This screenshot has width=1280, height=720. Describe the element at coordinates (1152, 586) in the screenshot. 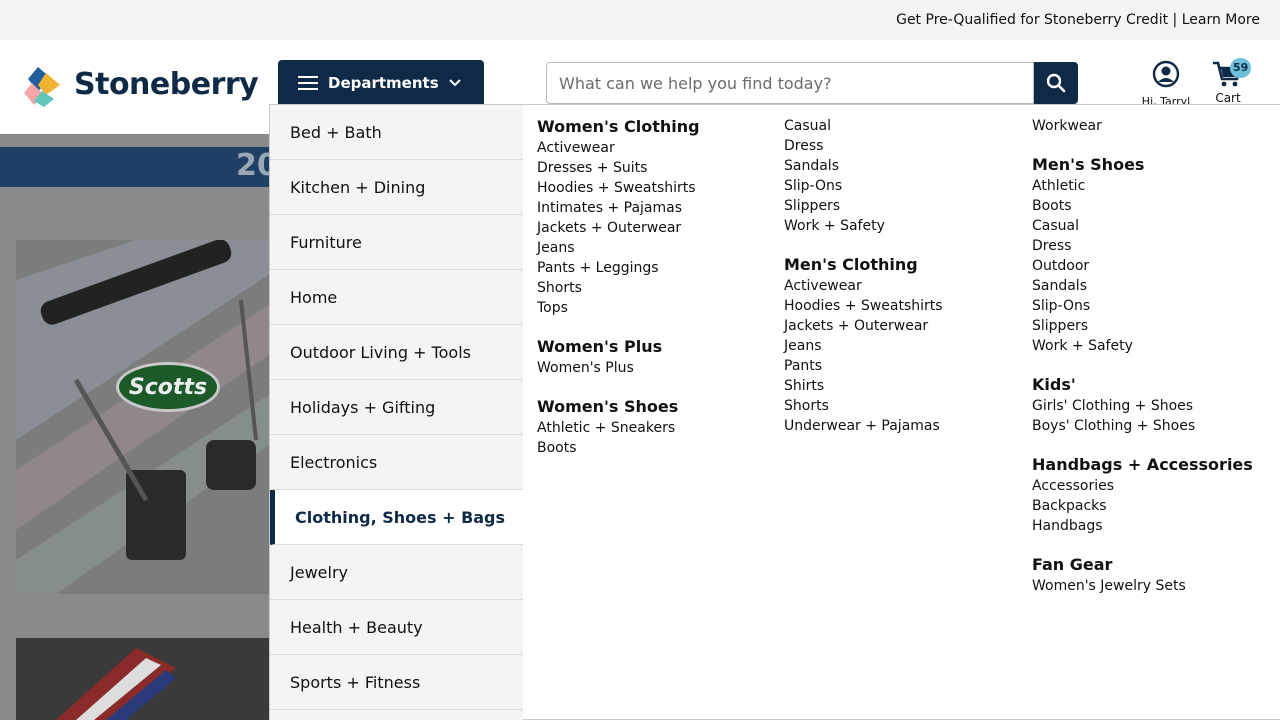

I see `menu-link-women-s-jewelry-sets: Women's Jewelry Sets` at that location.